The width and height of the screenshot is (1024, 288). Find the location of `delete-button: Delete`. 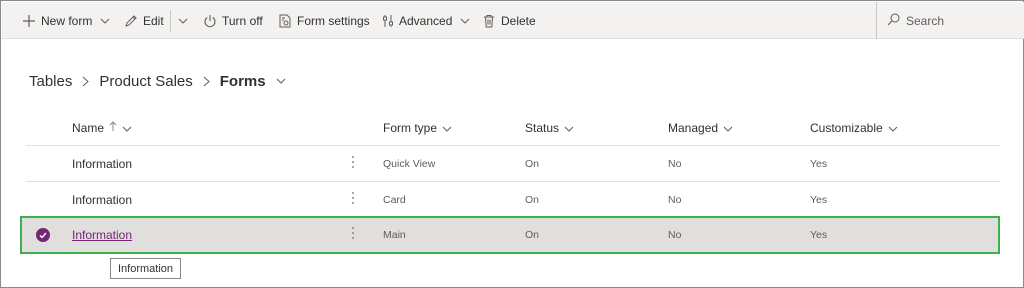

delete-button: Delete is located at coordinates (509, 20).